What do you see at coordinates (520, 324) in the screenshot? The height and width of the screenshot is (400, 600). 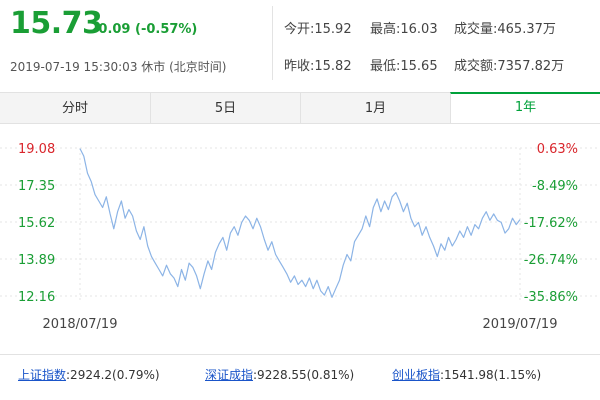 I see `x-tick-label-end: 2019/07/19` at bounding box center [520, 324].